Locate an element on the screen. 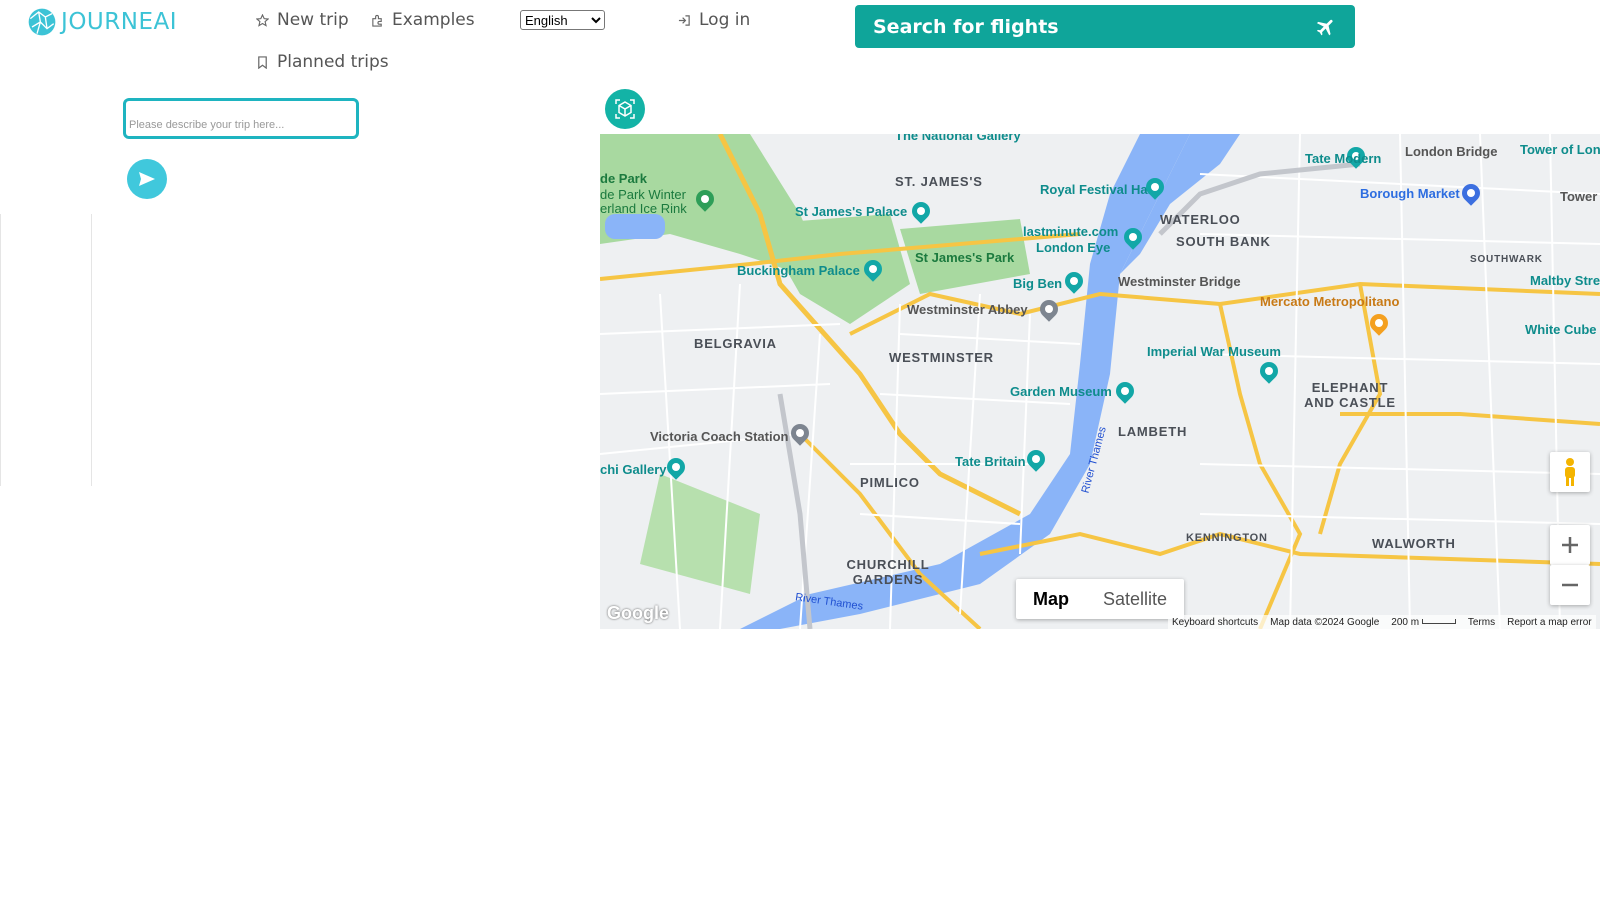  poi-label: Big Ben is located at coordinates (1037, 283).